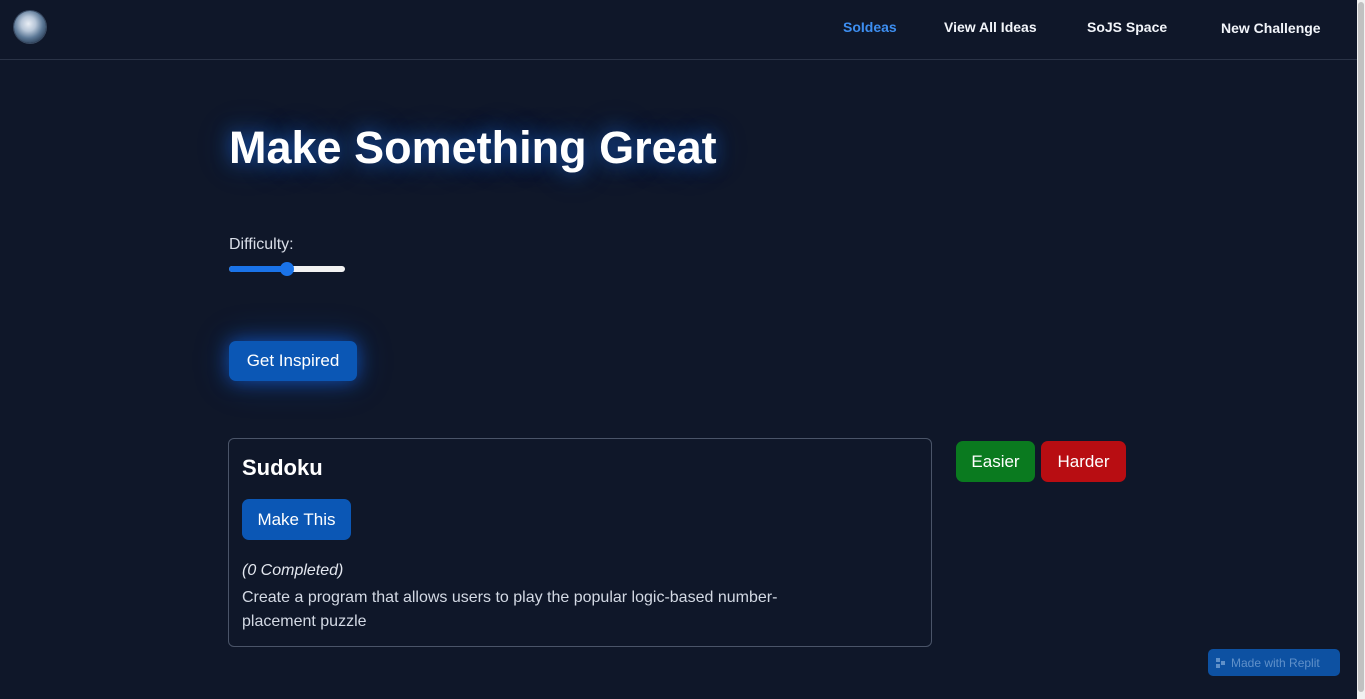 The image size is (1365, 699). What do you see at coordinates (473, 147) in the screenshot?
I see `page-title: Make Something Great` at bounding box center [473, 147].